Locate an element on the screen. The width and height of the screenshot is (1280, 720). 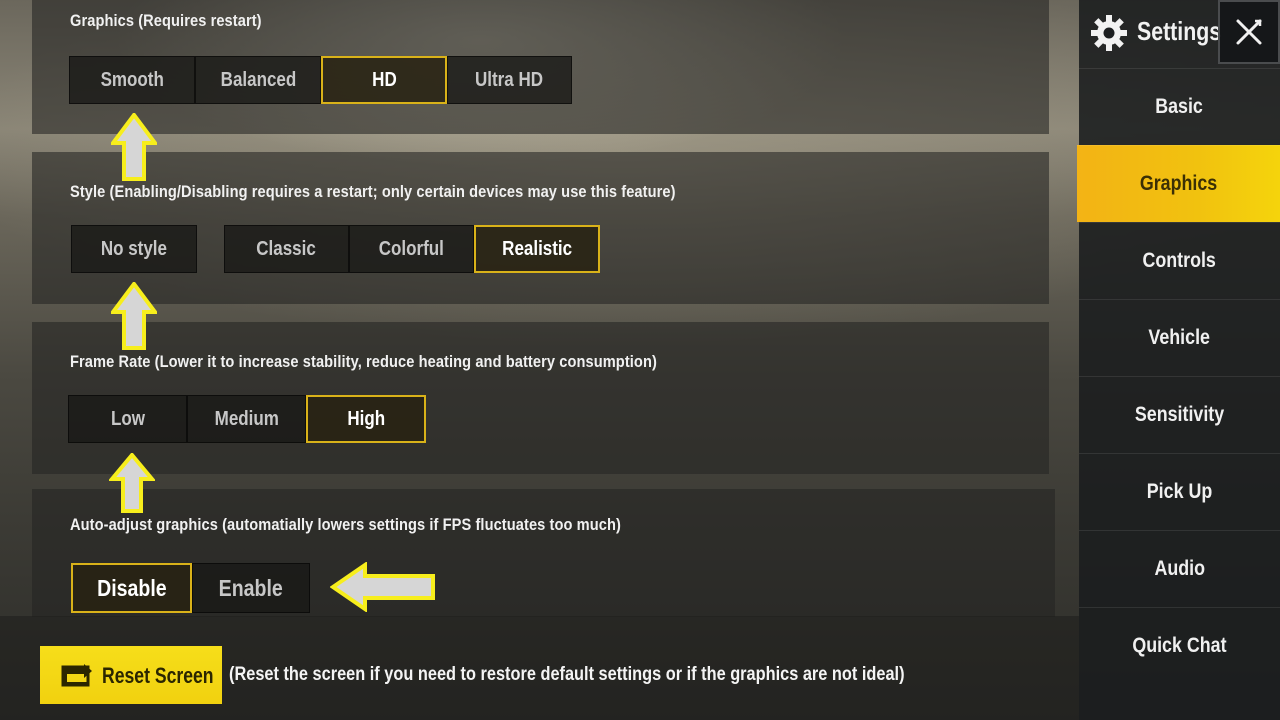
graphics-option-hd: HD is located at coordinates (384, 80).